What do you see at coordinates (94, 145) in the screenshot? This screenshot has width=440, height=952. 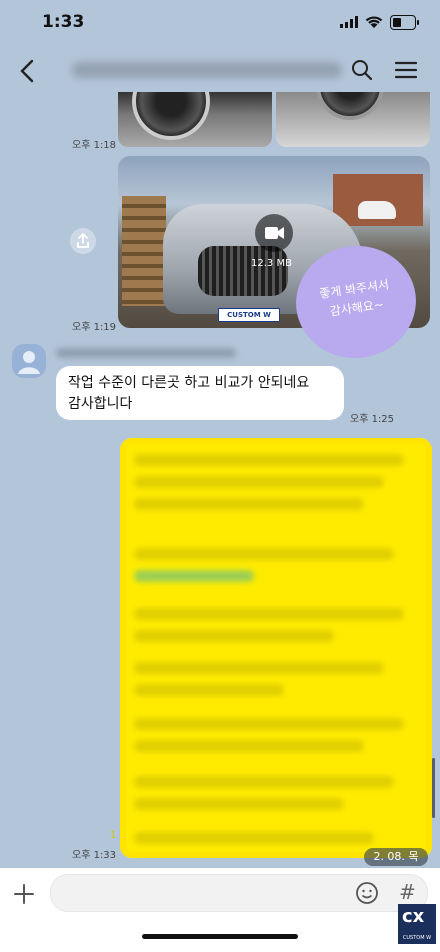 I see `message-time: 오후 1:18` at bounding box center [94, 145].